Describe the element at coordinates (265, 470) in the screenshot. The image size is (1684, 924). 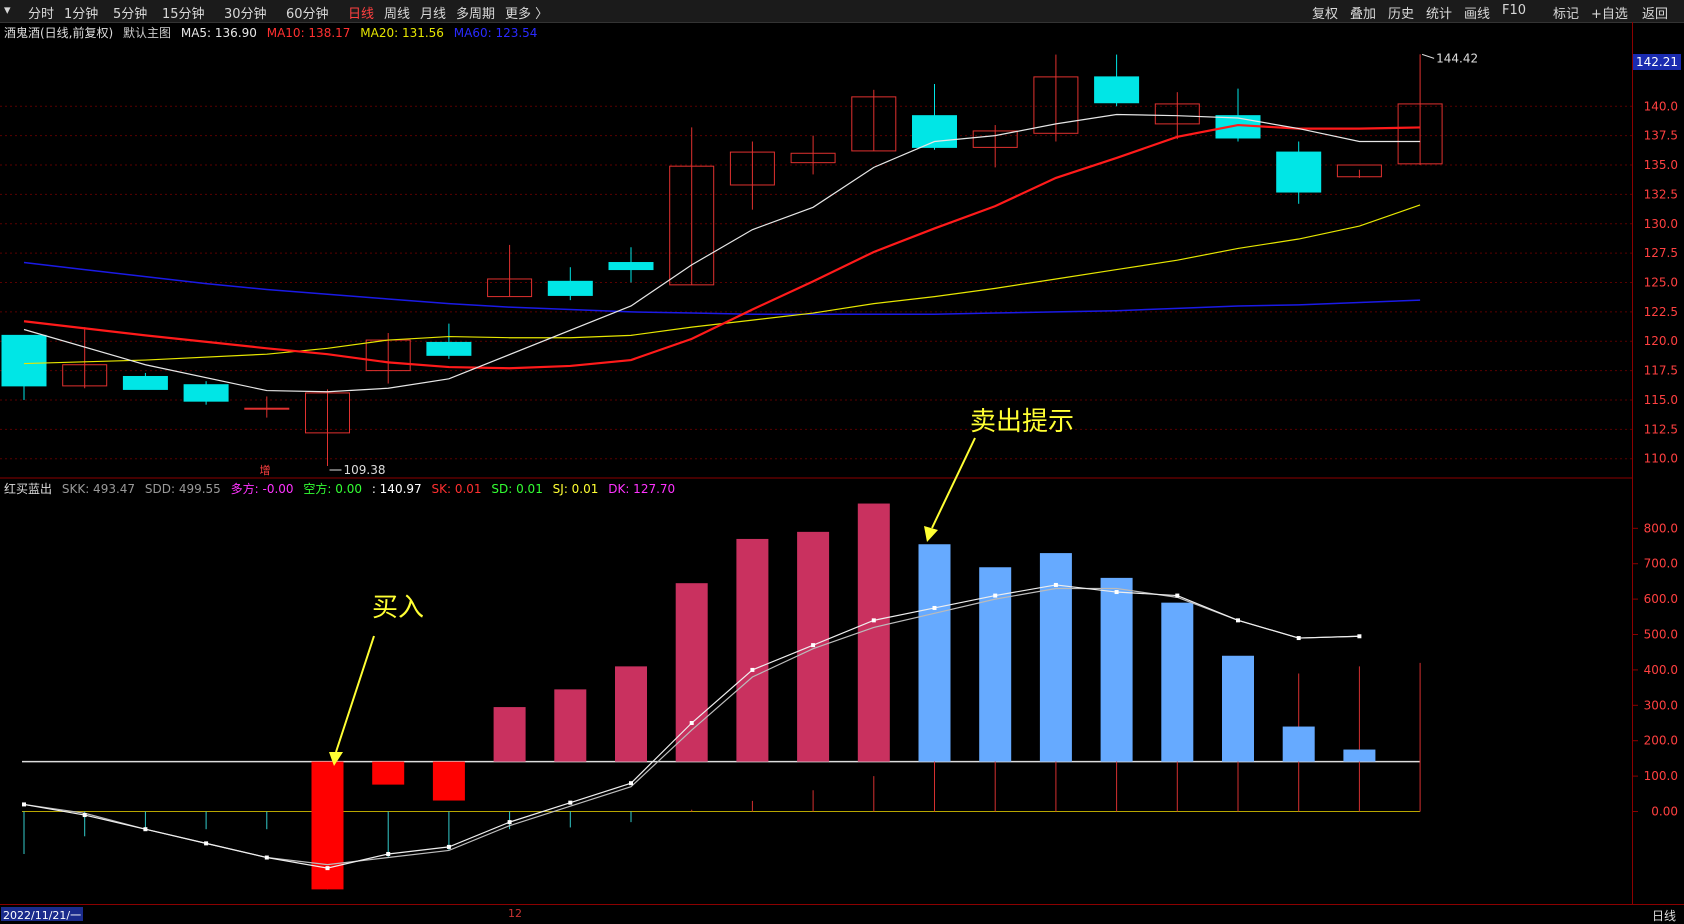
I see `zeng-marker: 增` at that location.